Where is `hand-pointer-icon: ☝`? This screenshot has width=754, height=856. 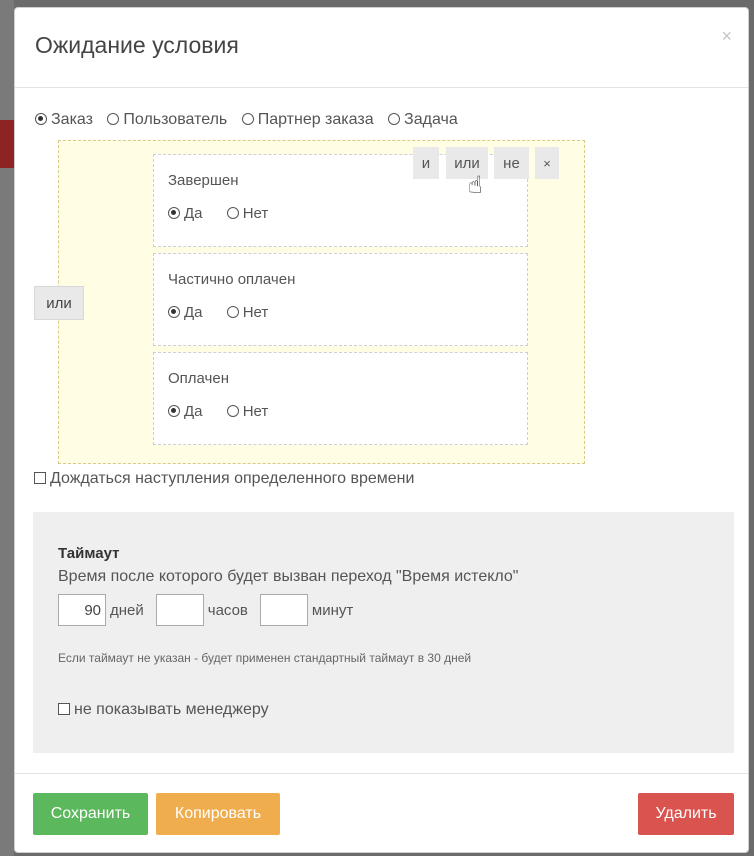
hand-pointer-icon: ☝ is located at coordinates (475, 185).